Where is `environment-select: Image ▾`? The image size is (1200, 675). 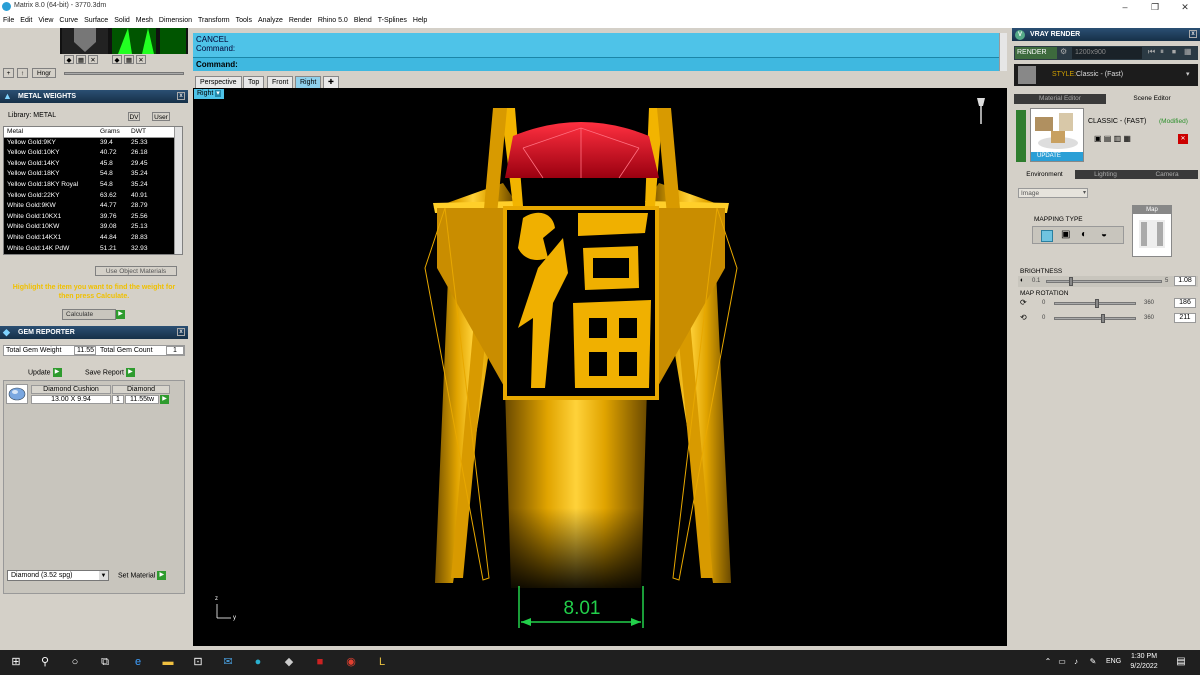
environment-select: Image ▾ is located at coordinates (1053, 193).